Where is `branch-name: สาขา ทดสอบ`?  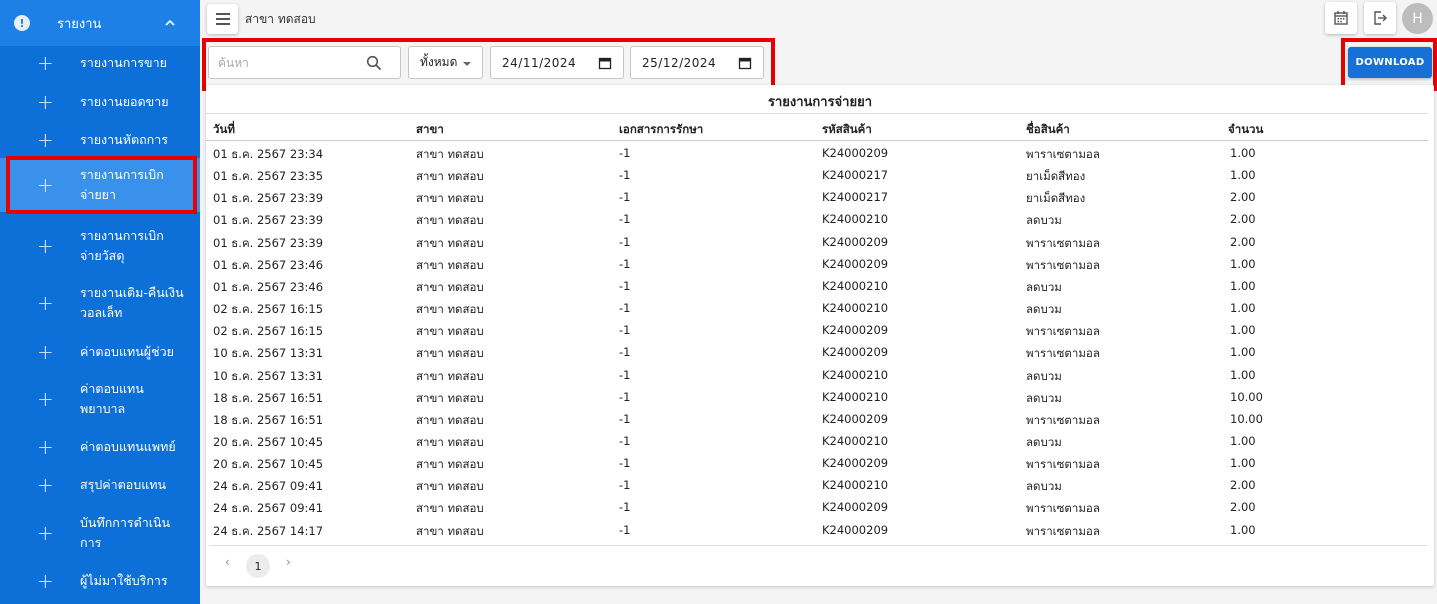 branch-name: สาขา ทดสอบ is located at coordinates (280, 19).